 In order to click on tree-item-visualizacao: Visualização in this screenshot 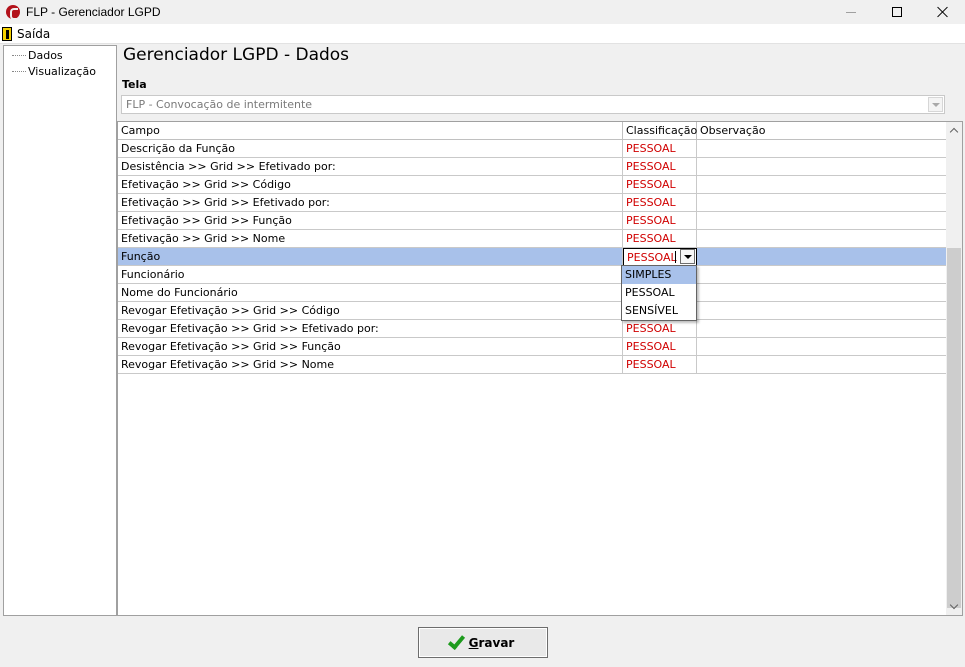, I will do `click(50, 71)`.